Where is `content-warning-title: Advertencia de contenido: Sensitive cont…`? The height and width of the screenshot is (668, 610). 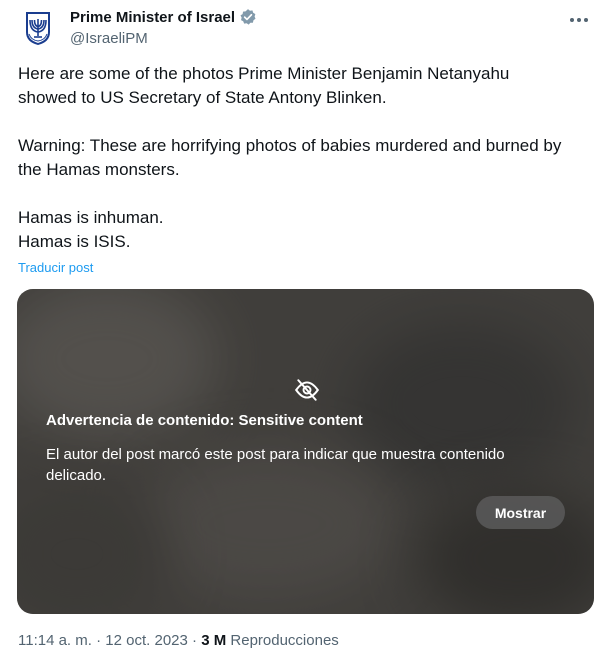
content-warning-title: Advertencia de contenido: Sensitive cont… is located at coordinates (204, 420).